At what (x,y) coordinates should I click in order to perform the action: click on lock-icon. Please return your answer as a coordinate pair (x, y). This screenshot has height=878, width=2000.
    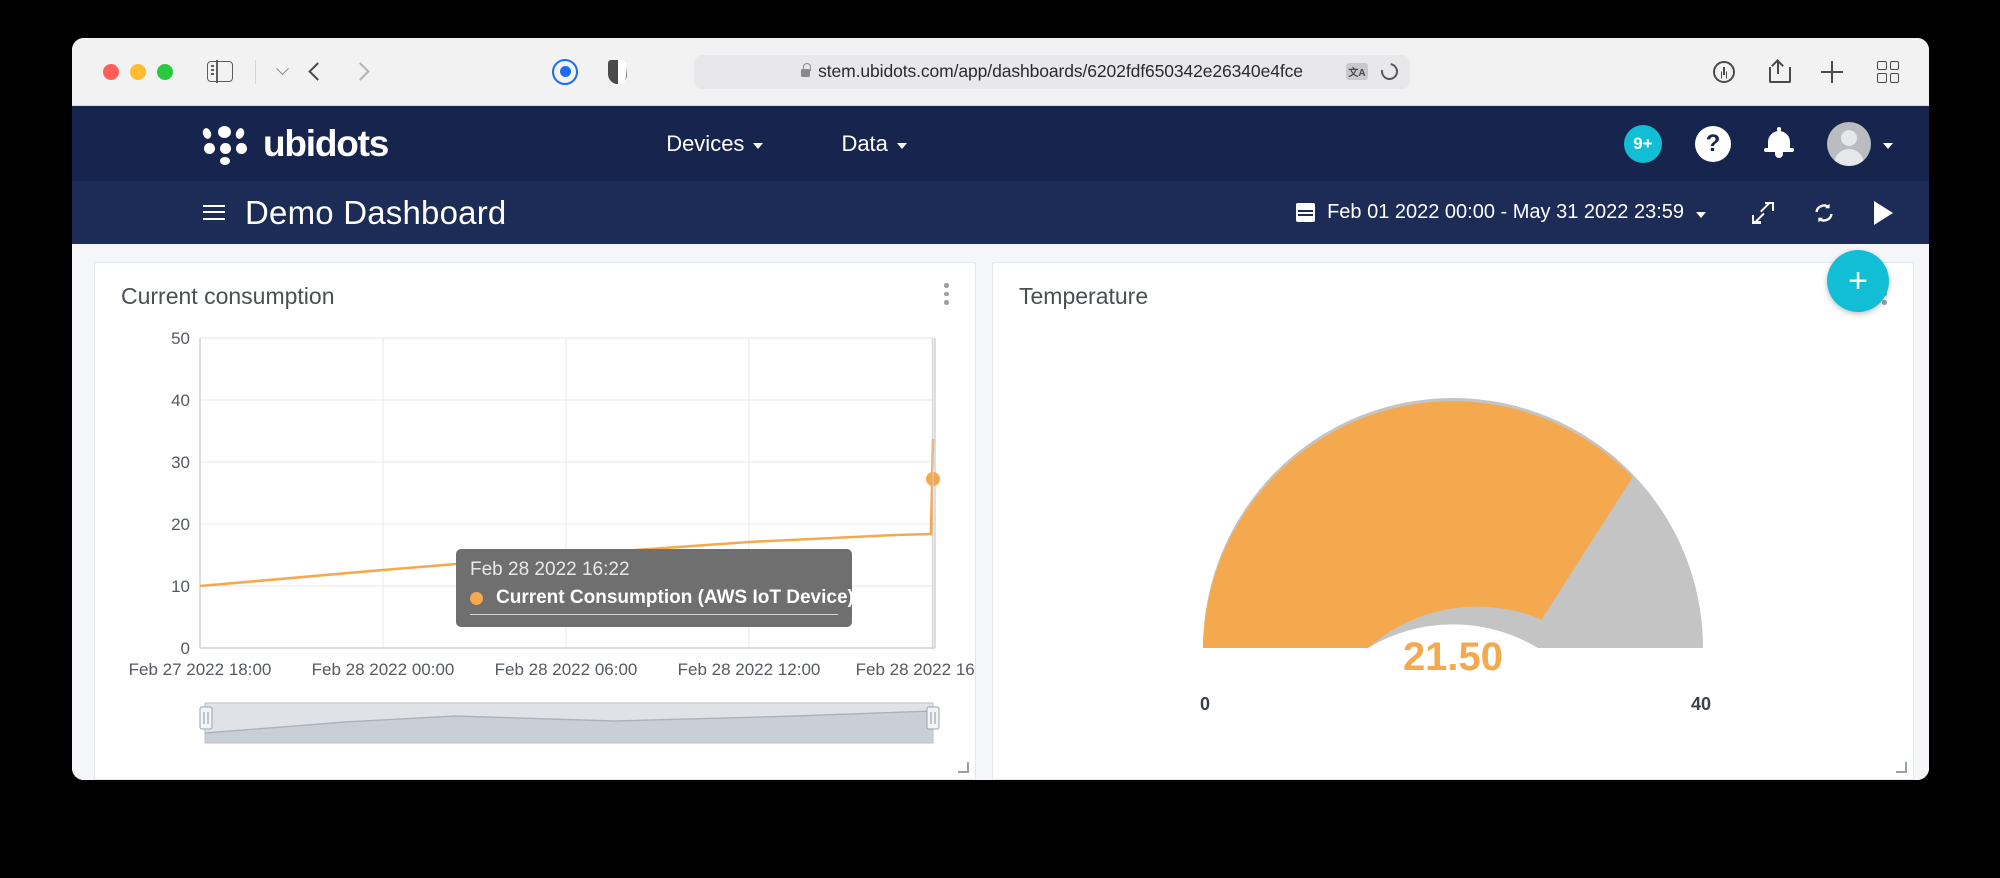
    Looking at the image, I should click on (806, 70).